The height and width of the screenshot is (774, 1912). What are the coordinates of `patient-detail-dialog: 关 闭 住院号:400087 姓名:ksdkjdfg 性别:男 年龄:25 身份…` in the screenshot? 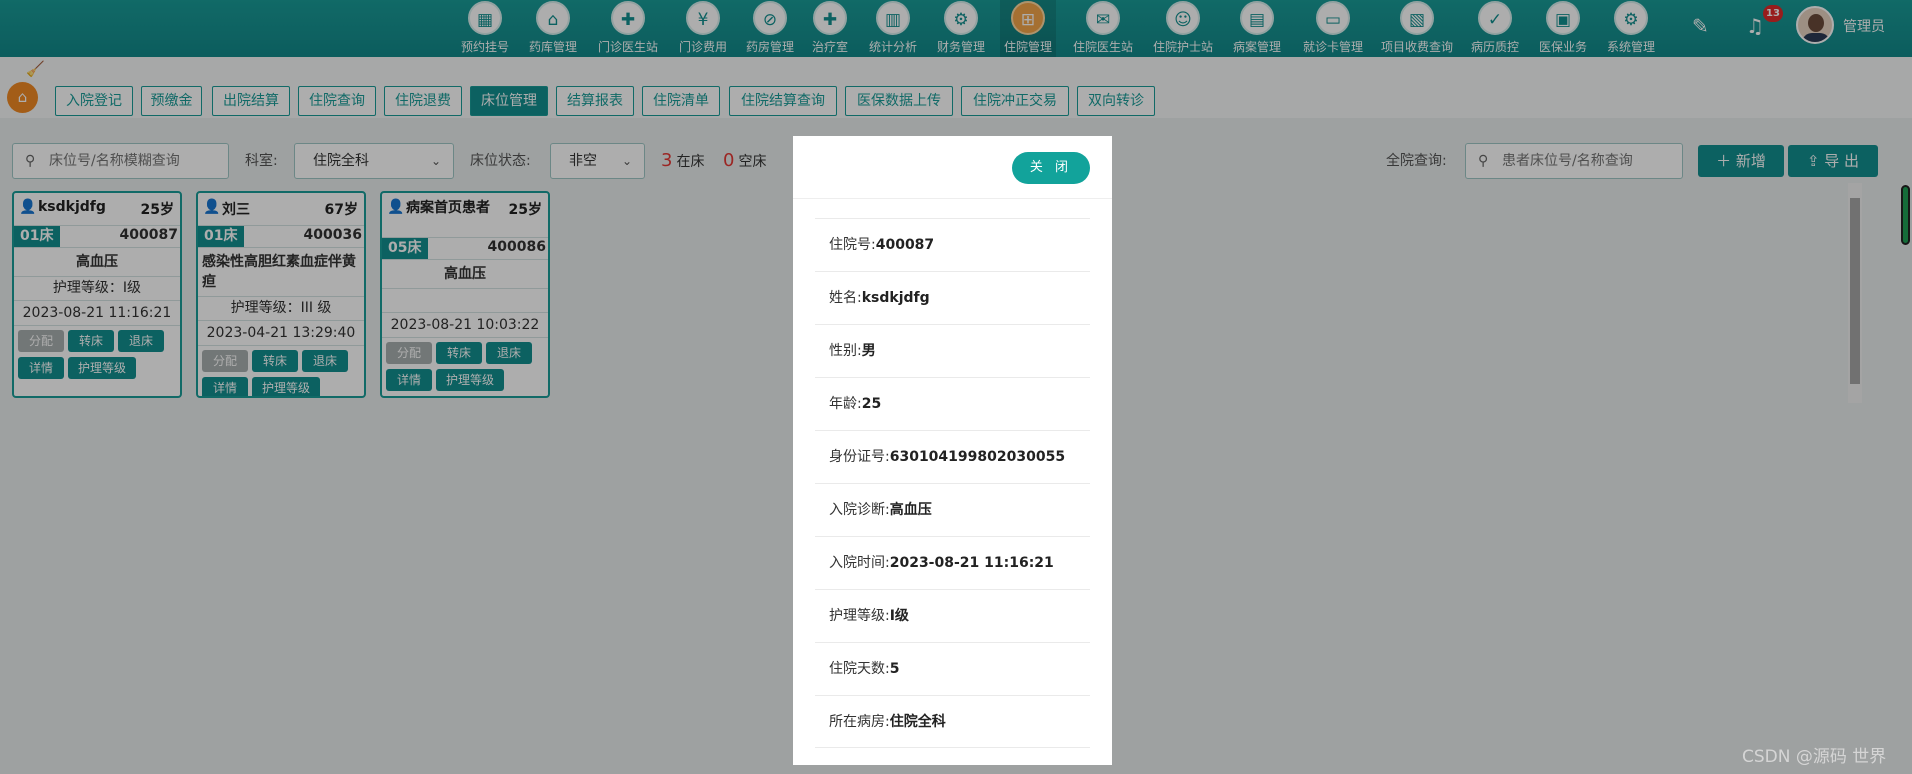 It's located at (952, 450).